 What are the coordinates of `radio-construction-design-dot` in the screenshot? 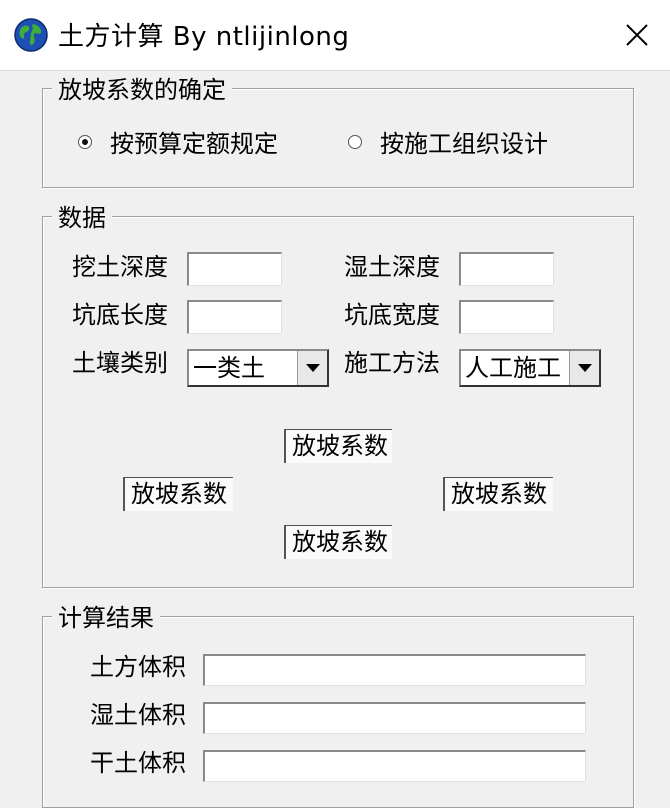 It's located at (355, 141).